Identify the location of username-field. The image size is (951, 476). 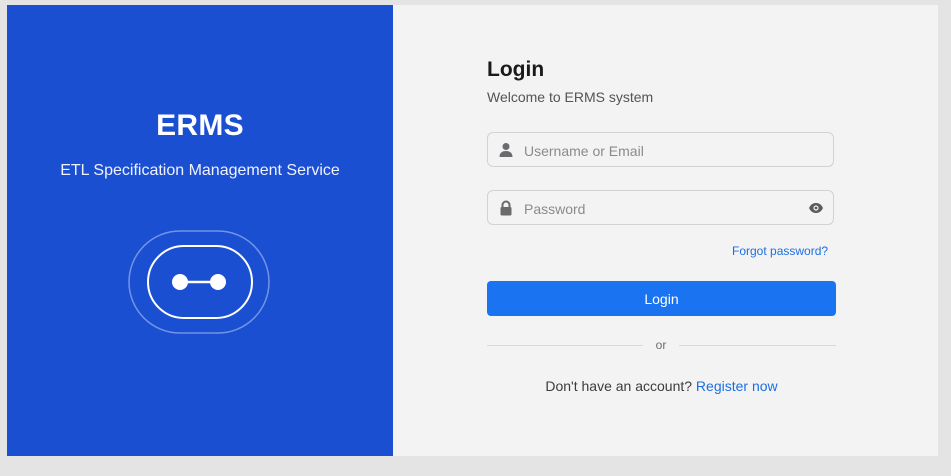
(660, 150).